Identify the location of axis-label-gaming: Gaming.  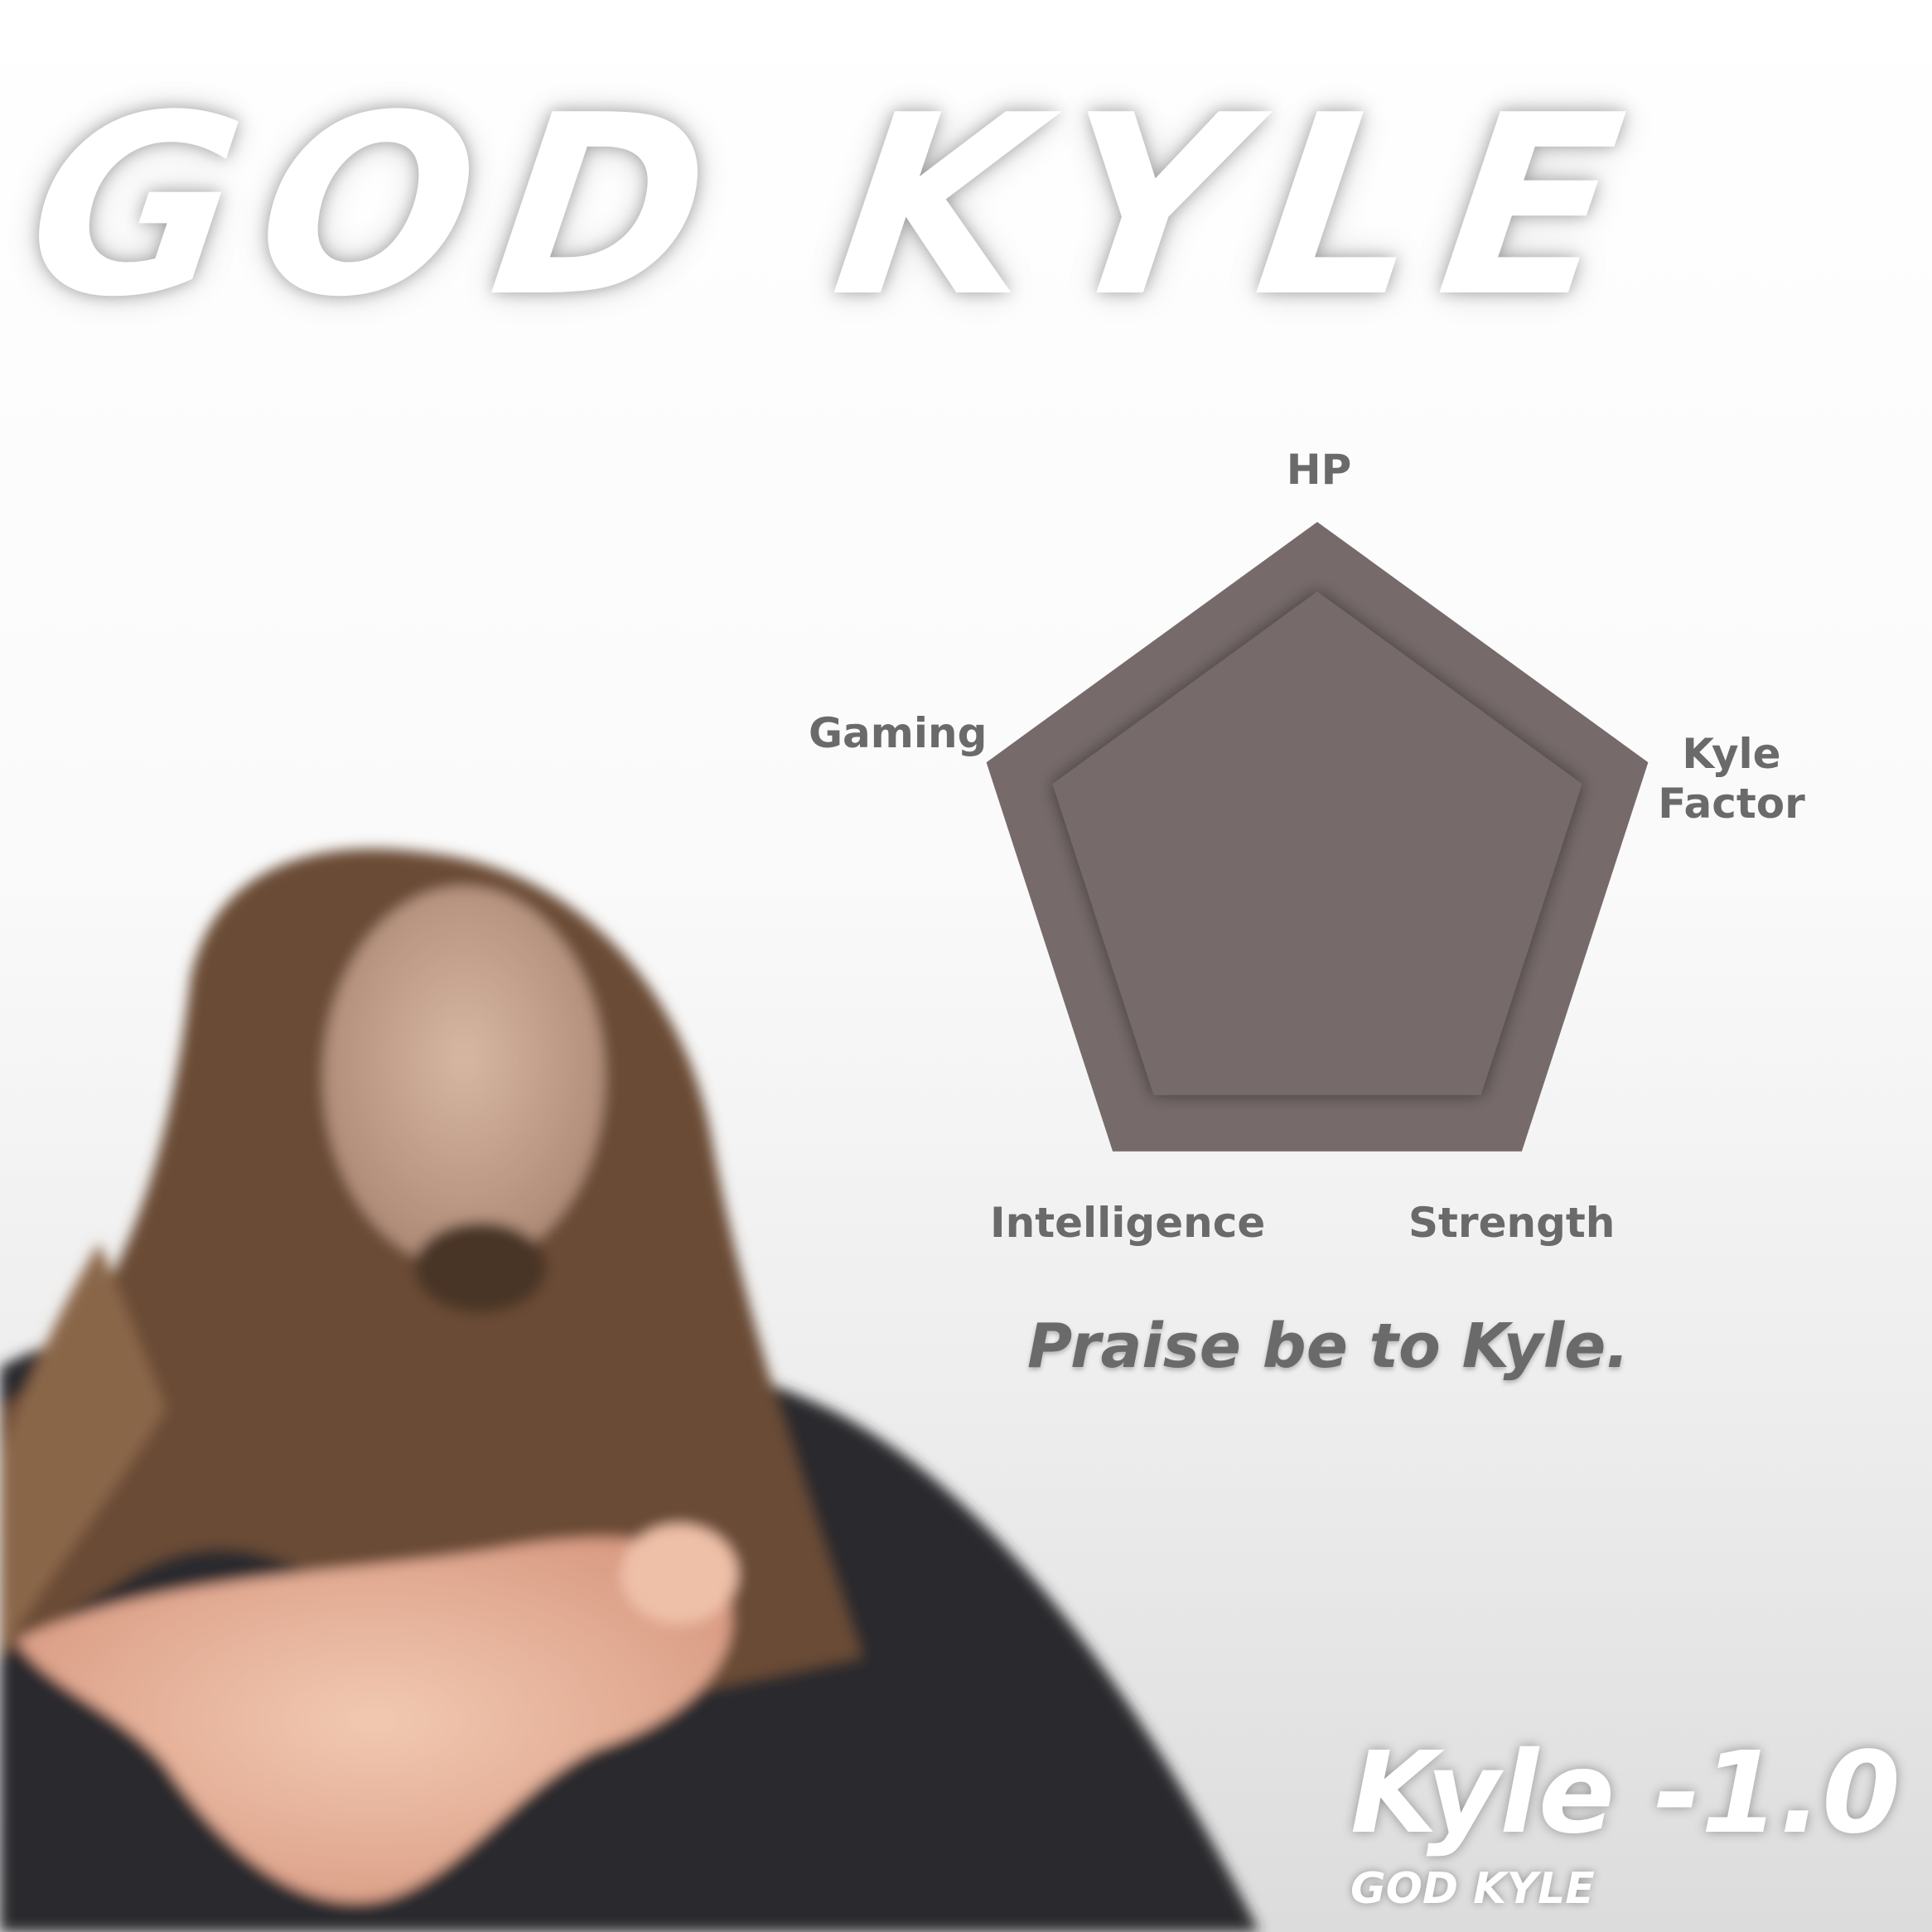
(899, 733).